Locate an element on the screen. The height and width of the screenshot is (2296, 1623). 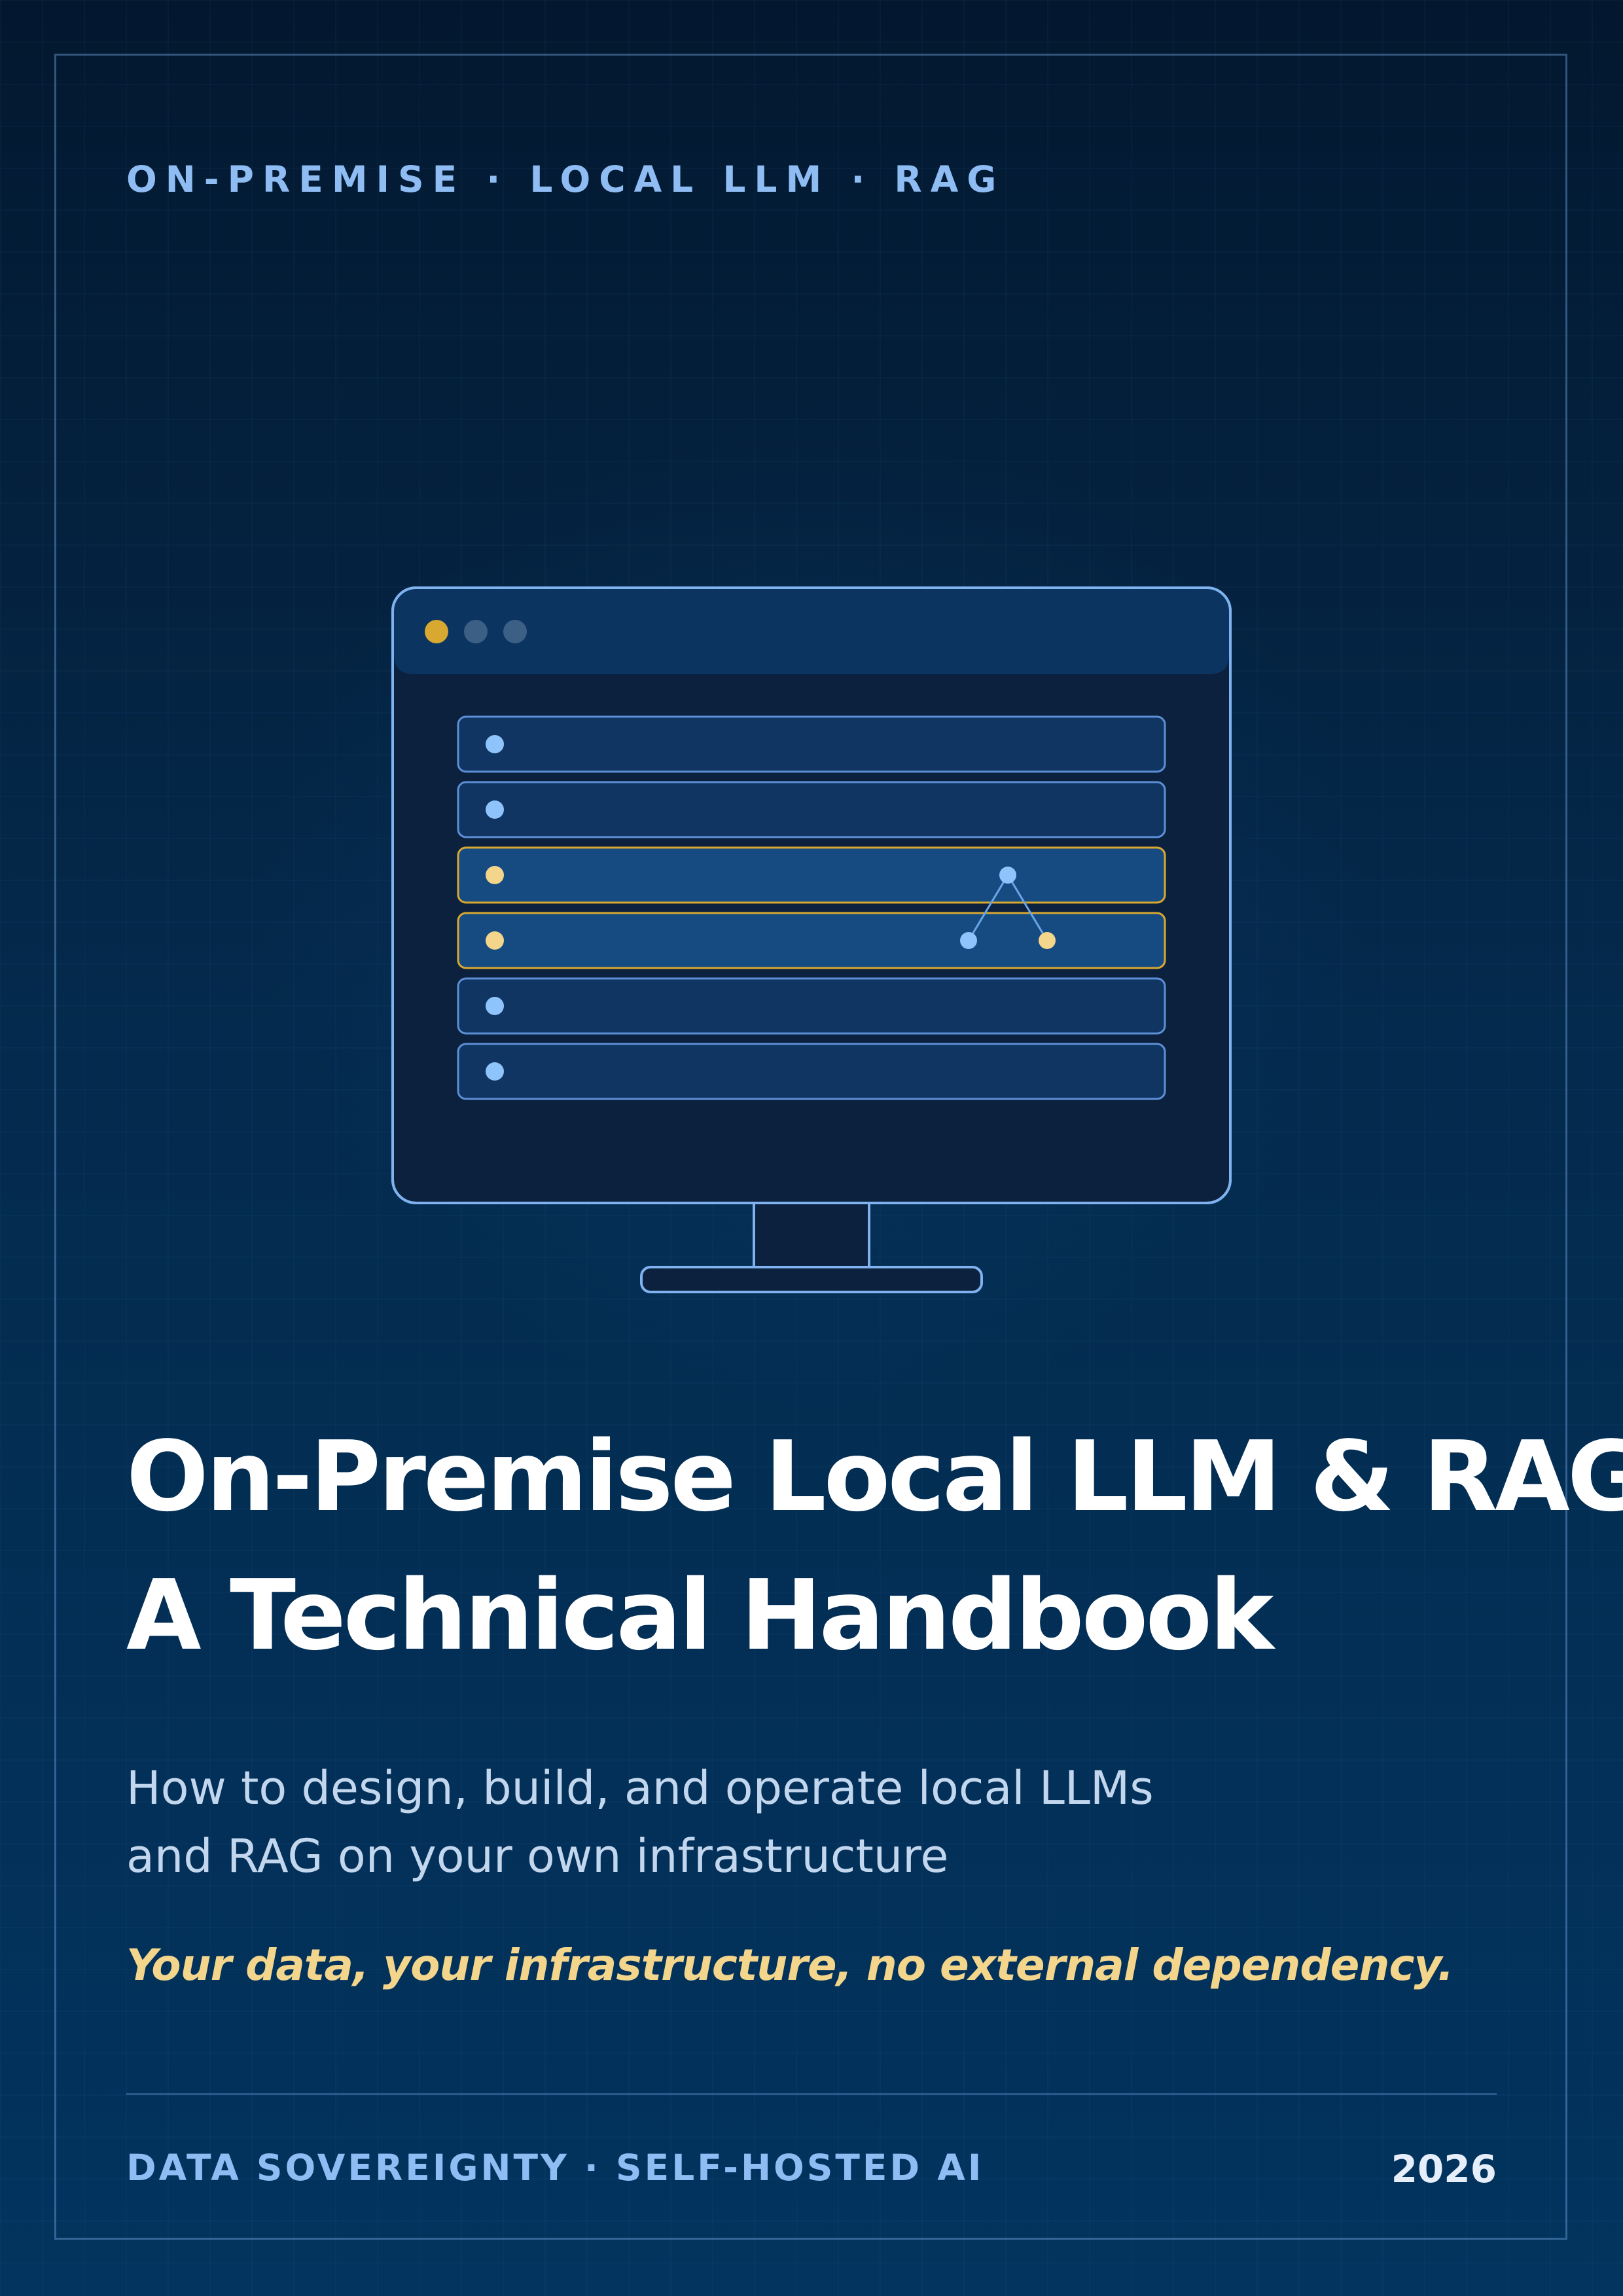
cover-title-line2: A Technical Handbook is located at coordinates (700, 1615).